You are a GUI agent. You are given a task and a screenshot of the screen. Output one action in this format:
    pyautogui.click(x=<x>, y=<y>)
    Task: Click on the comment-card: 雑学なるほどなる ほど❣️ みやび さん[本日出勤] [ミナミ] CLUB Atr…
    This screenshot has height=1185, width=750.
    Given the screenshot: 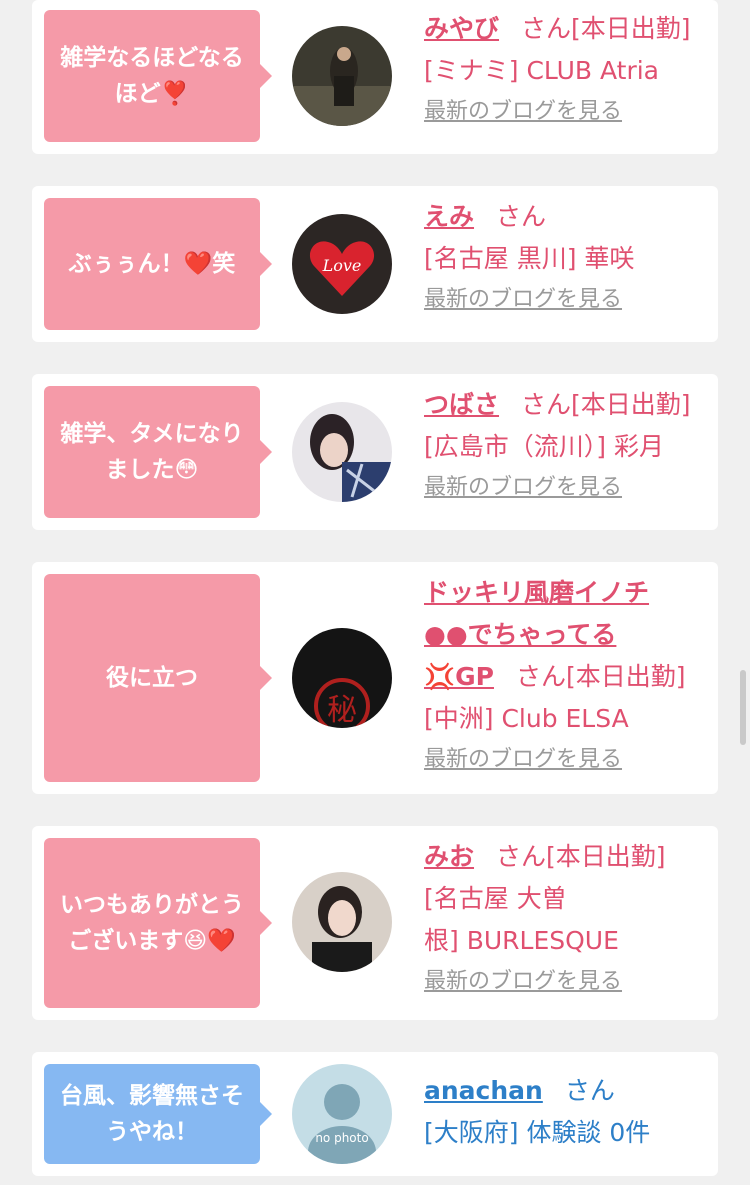 What is the action you would take?
    pyautogui.click(x=375, y=77)
    